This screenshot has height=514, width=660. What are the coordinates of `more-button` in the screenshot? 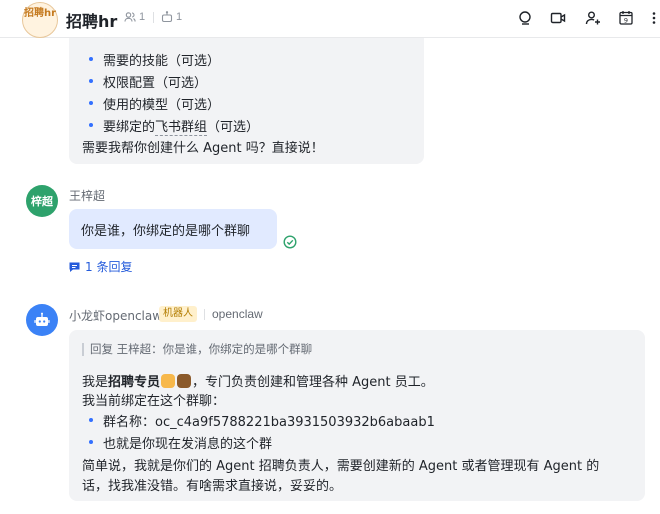 It's located at (654, 18).